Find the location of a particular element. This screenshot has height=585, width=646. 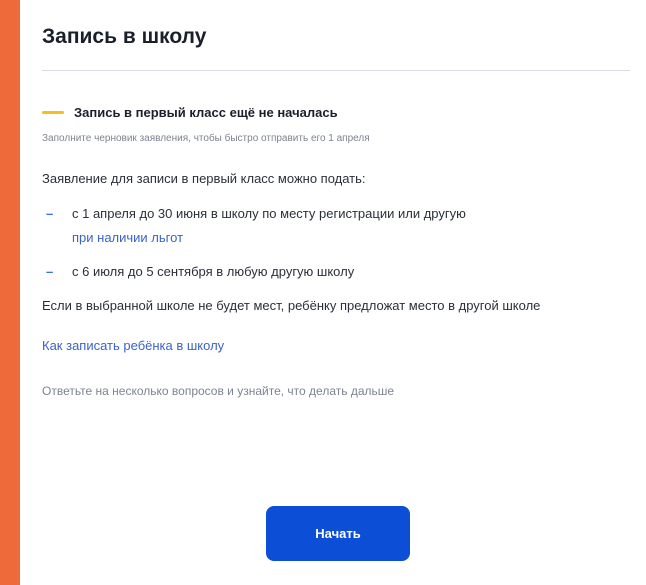

start-button: Начать is located at coordinates (338, 533).